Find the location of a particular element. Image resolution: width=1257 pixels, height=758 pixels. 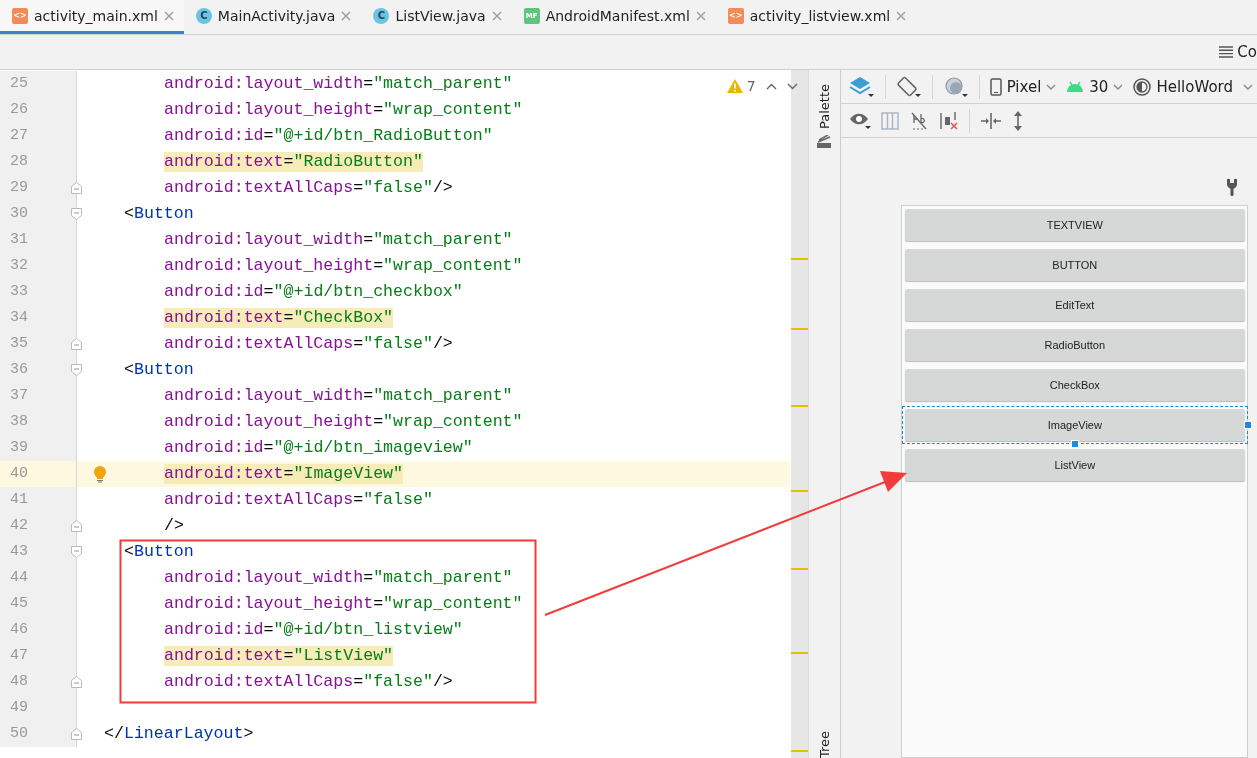

rotate-icon is located at coordinates (908, 86).